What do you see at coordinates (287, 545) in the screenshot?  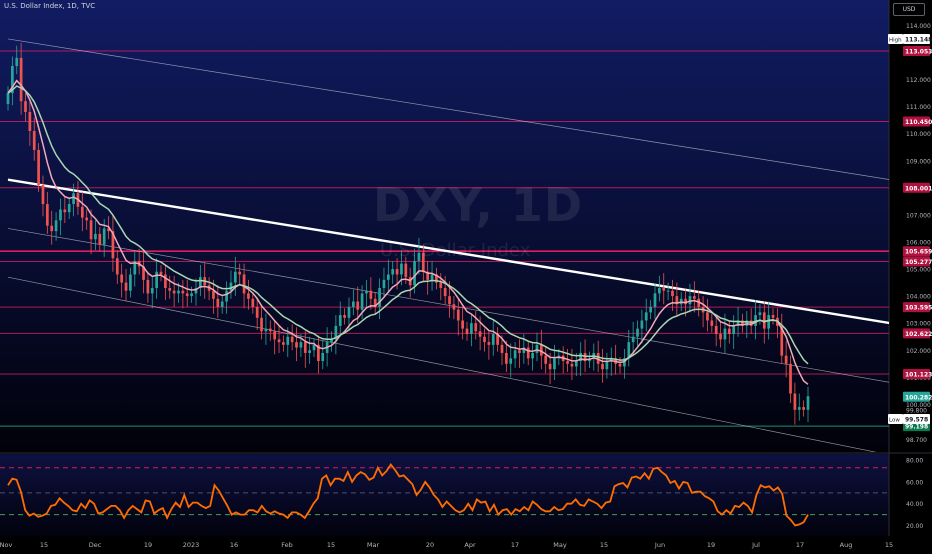 I see `time-tick-label: Feb` at bounding box center [287, 545].